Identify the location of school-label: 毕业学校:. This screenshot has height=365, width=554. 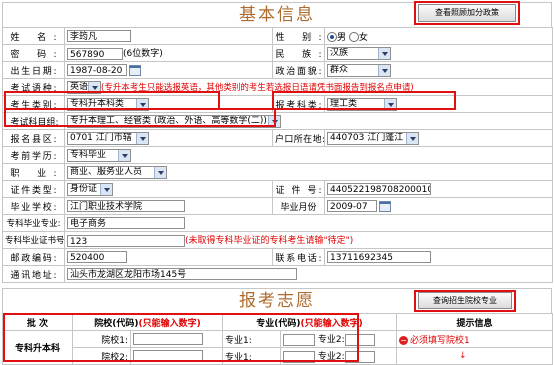
(33, 207).